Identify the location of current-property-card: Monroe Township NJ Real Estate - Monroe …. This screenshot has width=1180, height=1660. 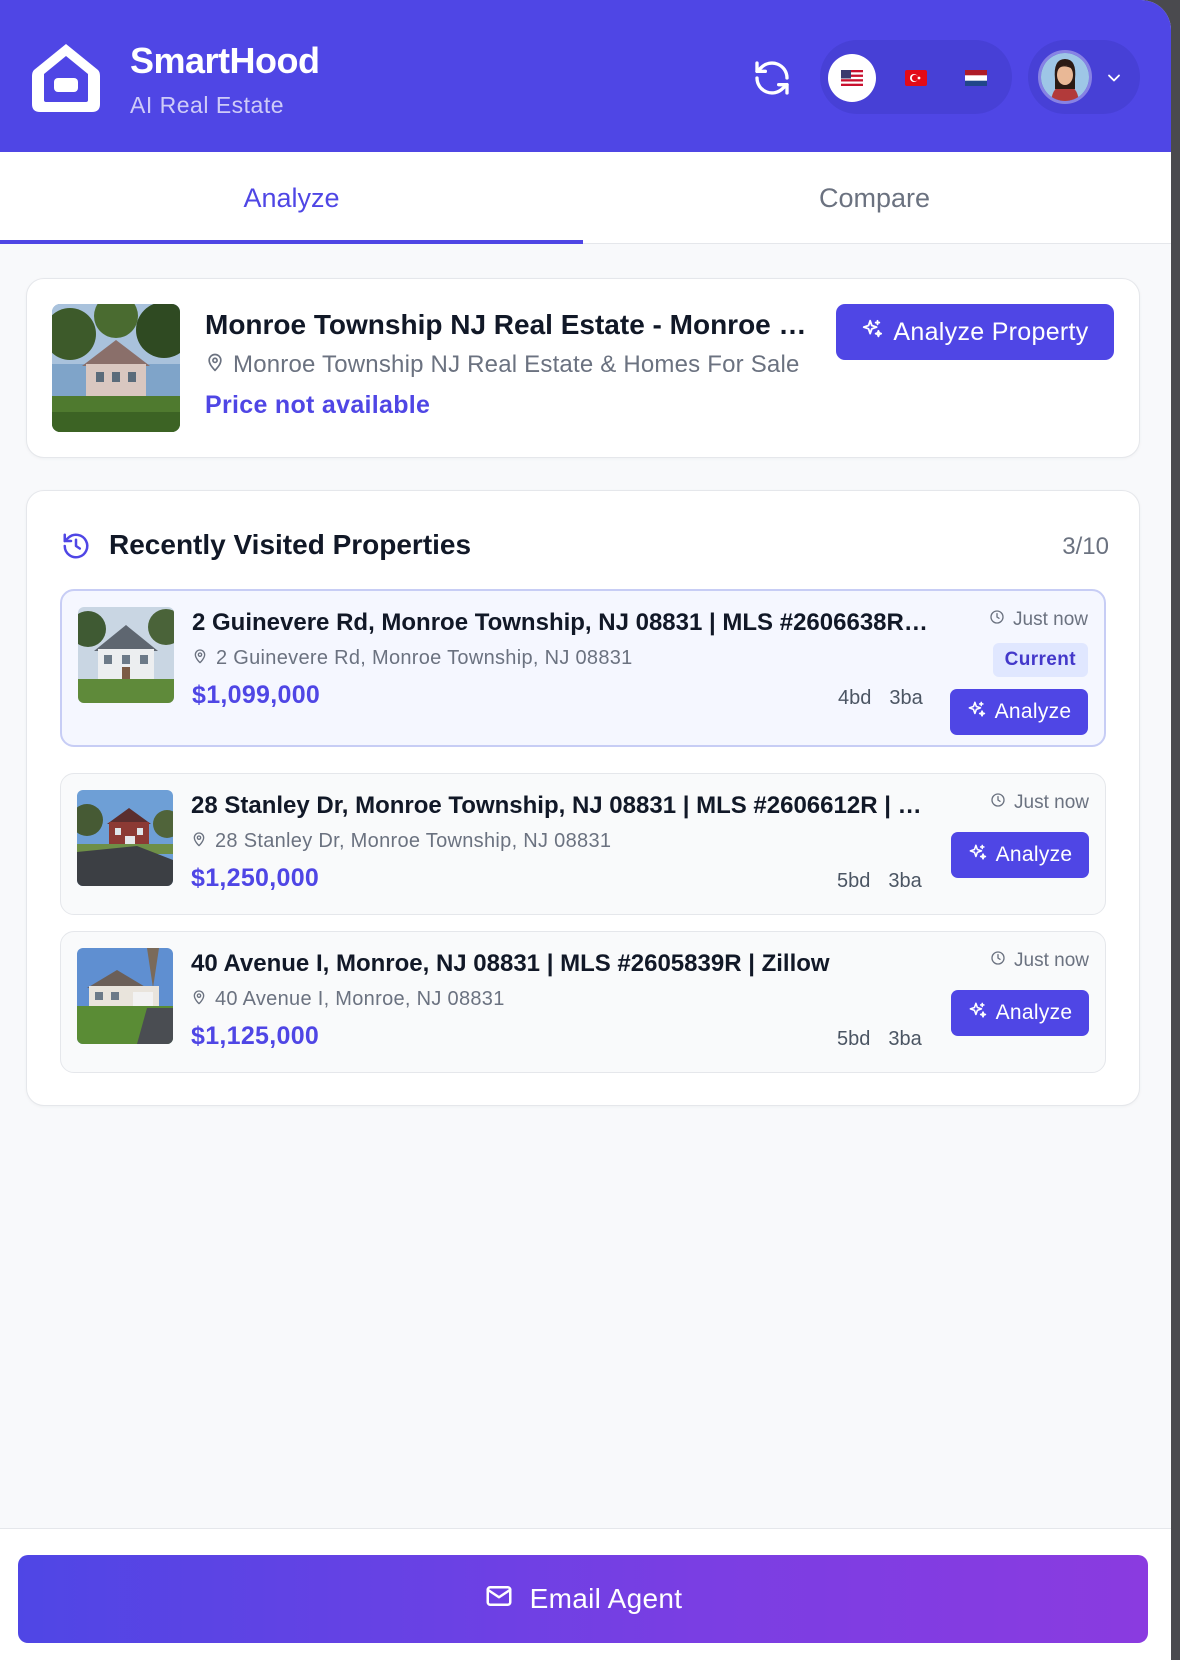
(583, 368).